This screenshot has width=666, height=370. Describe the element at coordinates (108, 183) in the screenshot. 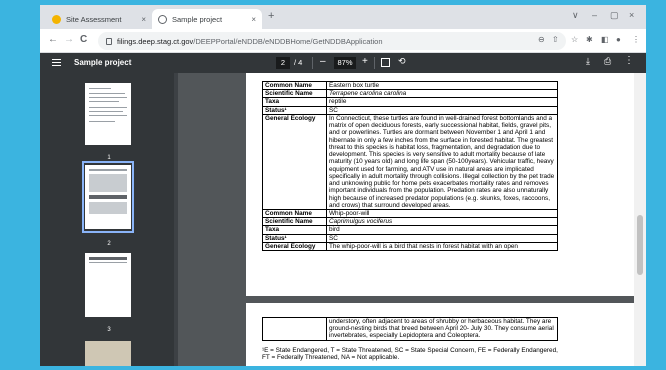

I see `thumbnail-block` at that location.